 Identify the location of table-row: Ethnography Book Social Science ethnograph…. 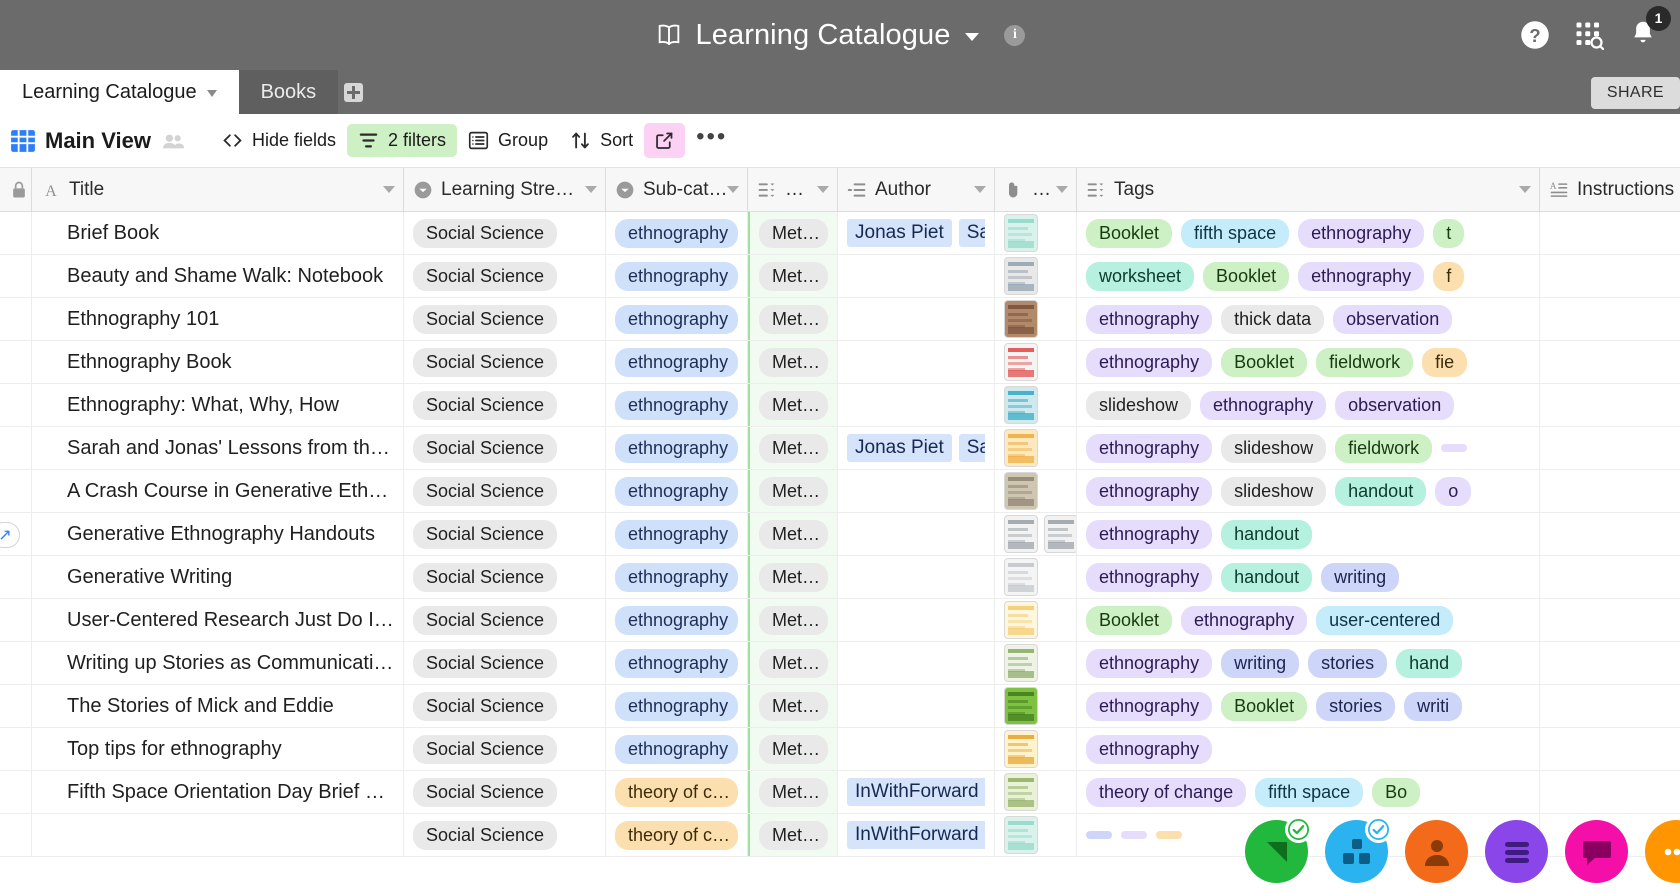
(840, 362).